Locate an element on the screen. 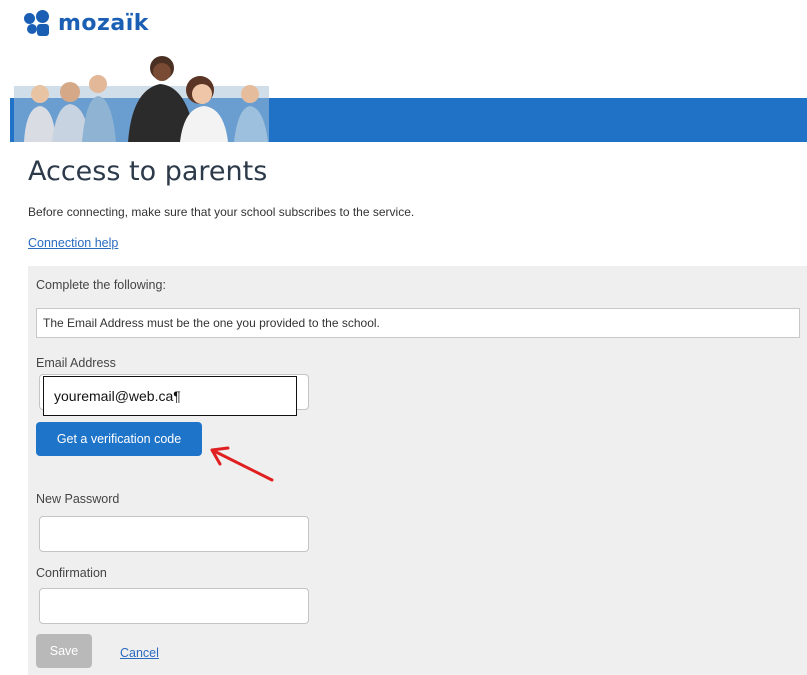 This screenshot has height=675, width=807. connection-help-link: Connection help is located at coordinates (73, 243).